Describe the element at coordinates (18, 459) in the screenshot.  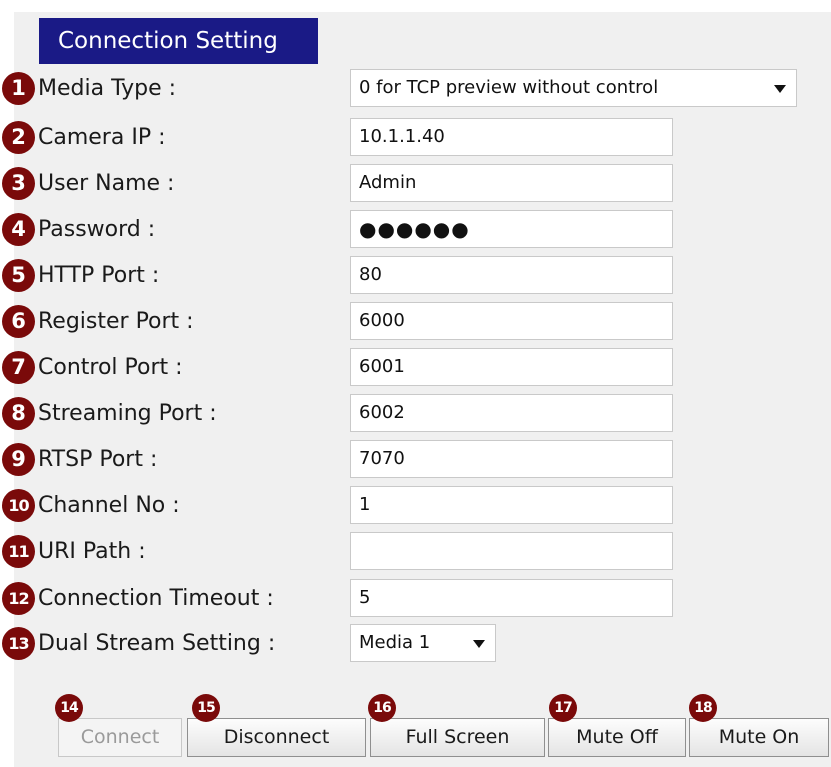
I see `number-badge-9: 9` at that location.